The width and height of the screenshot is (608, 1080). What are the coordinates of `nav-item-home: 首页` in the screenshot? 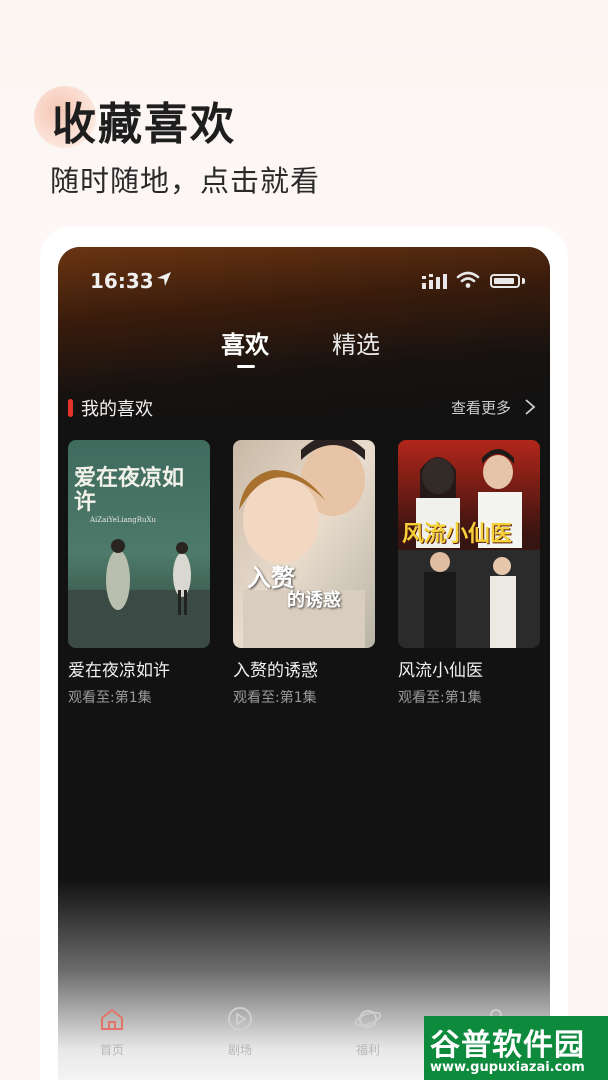 It's located at (112, 1031).